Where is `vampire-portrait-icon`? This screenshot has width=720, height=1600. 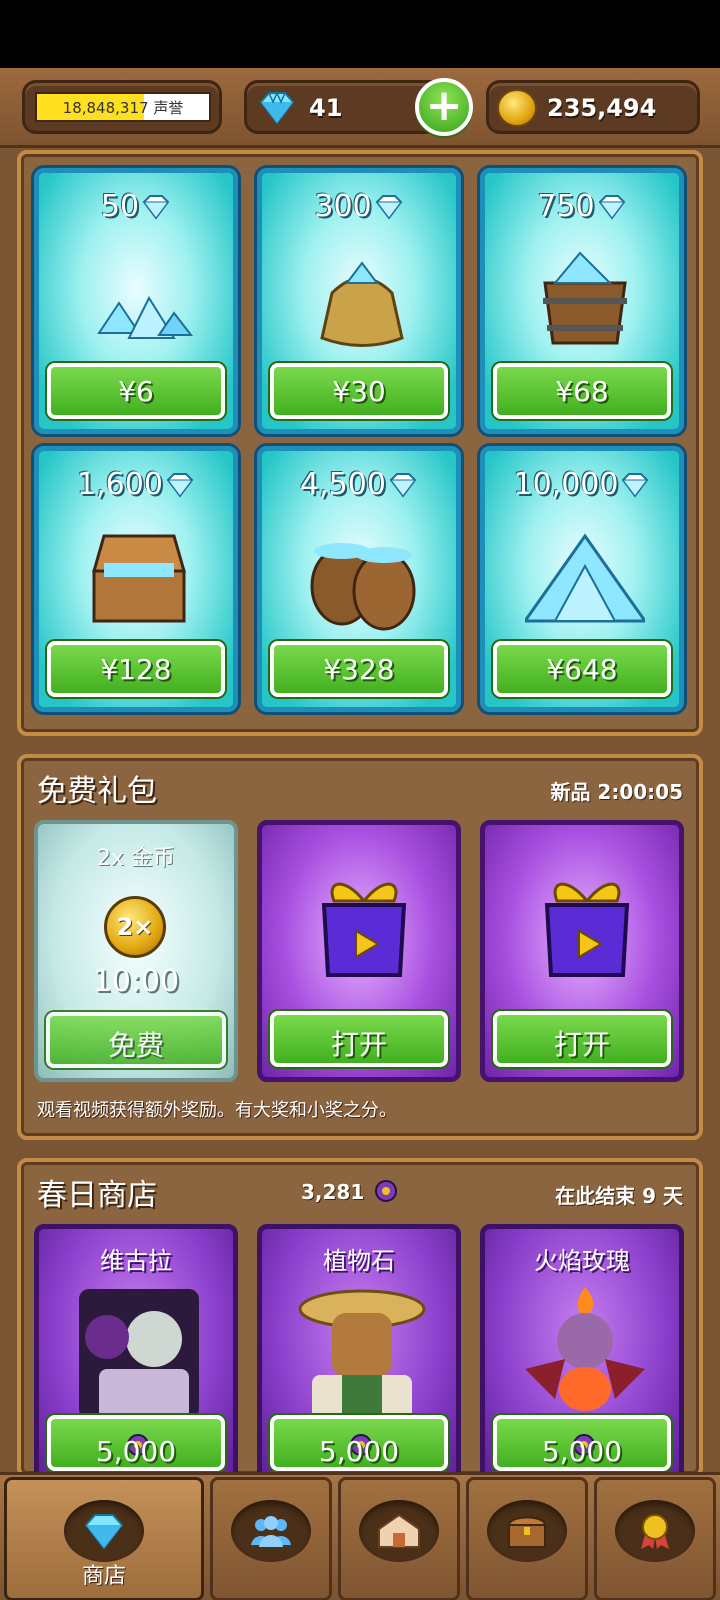
vampire-portrait-icon is located at coordinates (139, 1354).